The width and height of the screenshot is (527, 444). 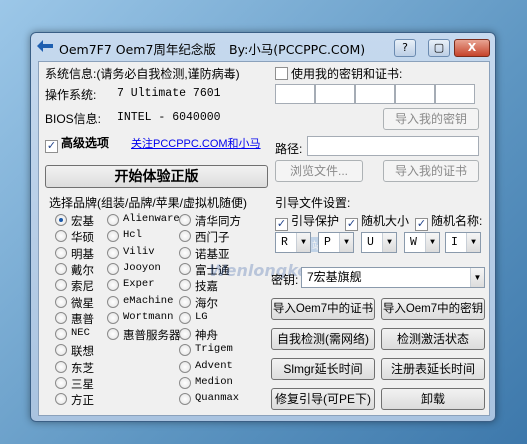 I want to click on title-bar: Oem7F7 Oem7周年纪念版 By:小马(PCCPPC.COM) ? ▢ X, so click(x=263, y=47).